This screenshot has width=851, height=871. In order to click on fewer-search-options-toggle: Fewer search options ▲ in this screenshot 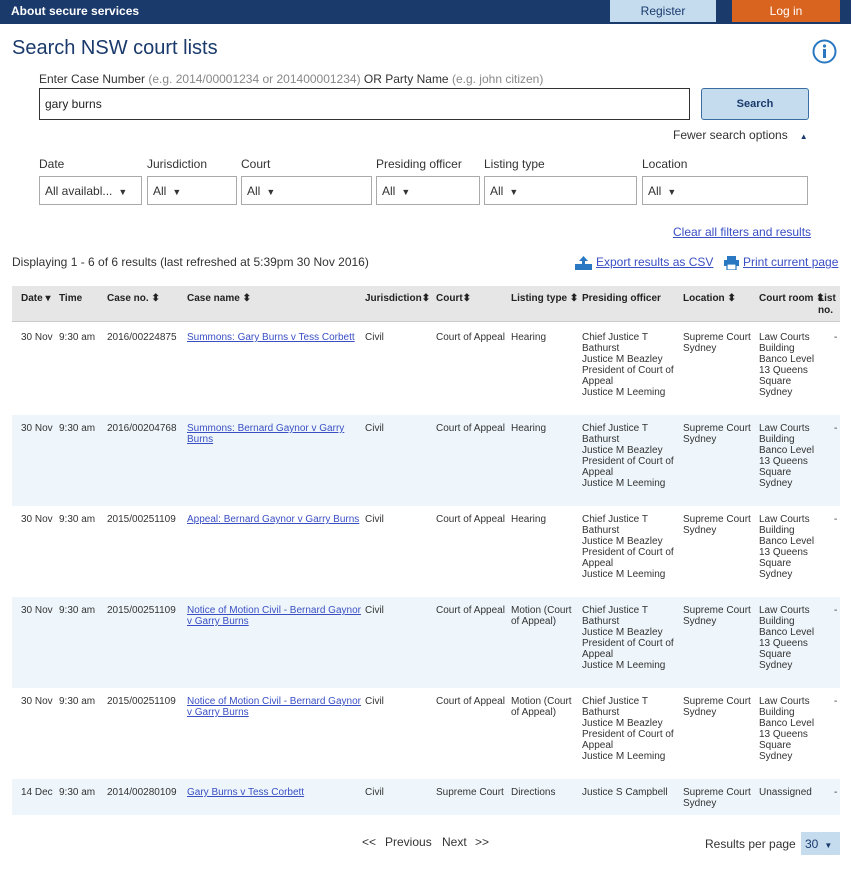, I will do `click(740, 135)`.